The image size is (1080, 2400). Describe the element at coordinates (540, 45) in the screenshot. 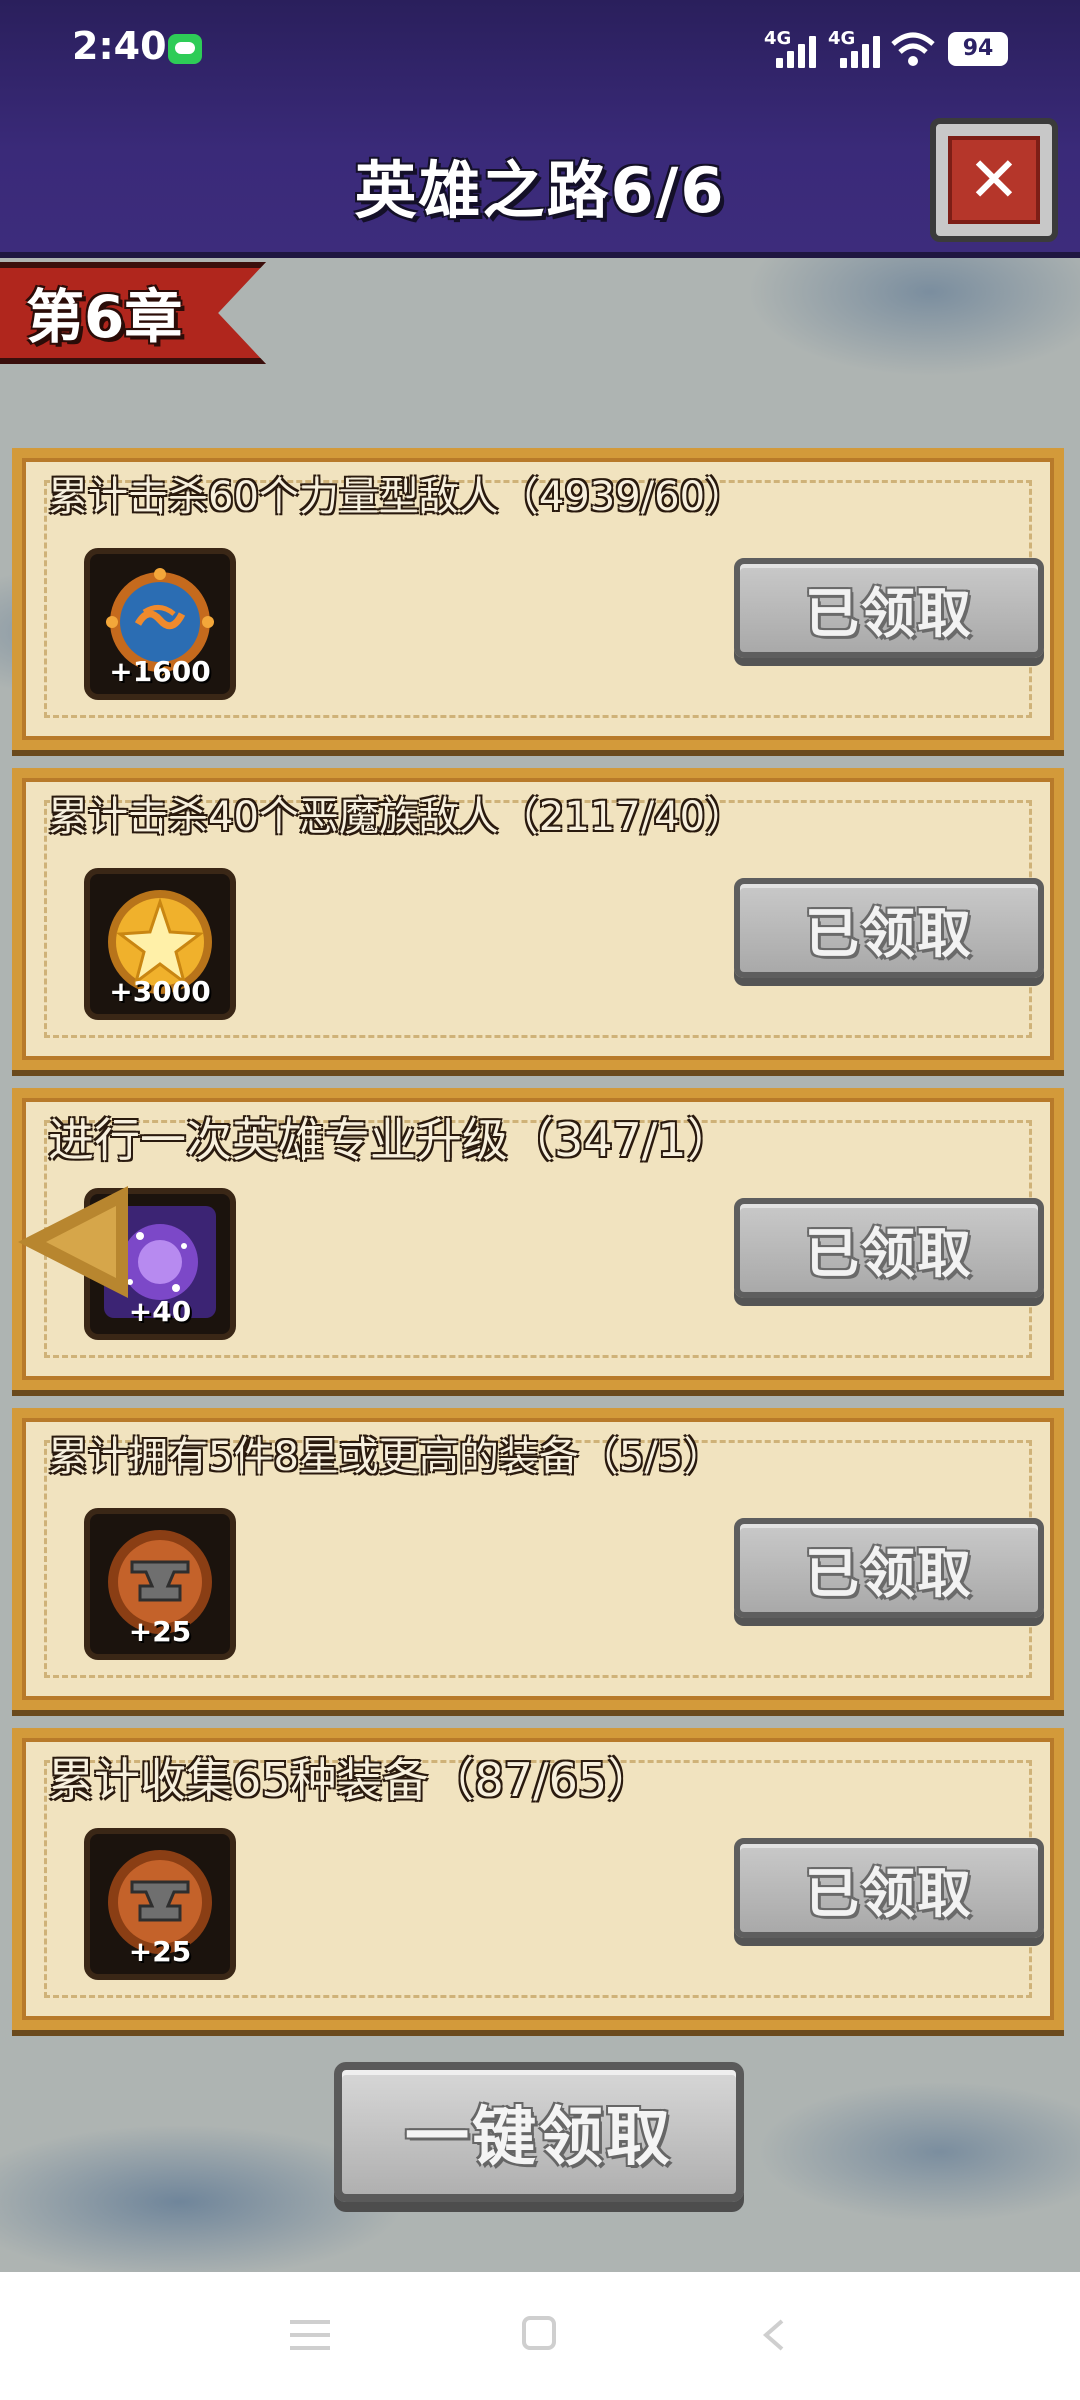

I see `status-bar: 2:40 4G 4G 94` at that location.